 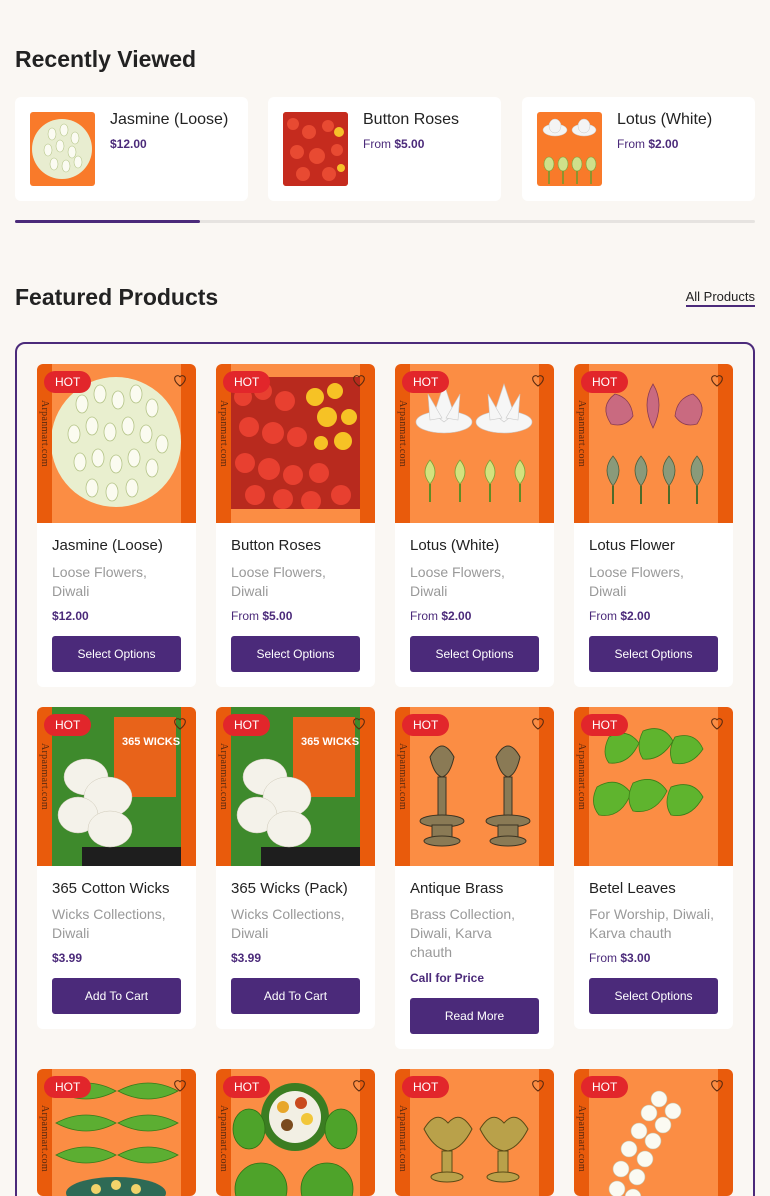 I want to click on product-price: $3.99, so click(x=67, y=958).